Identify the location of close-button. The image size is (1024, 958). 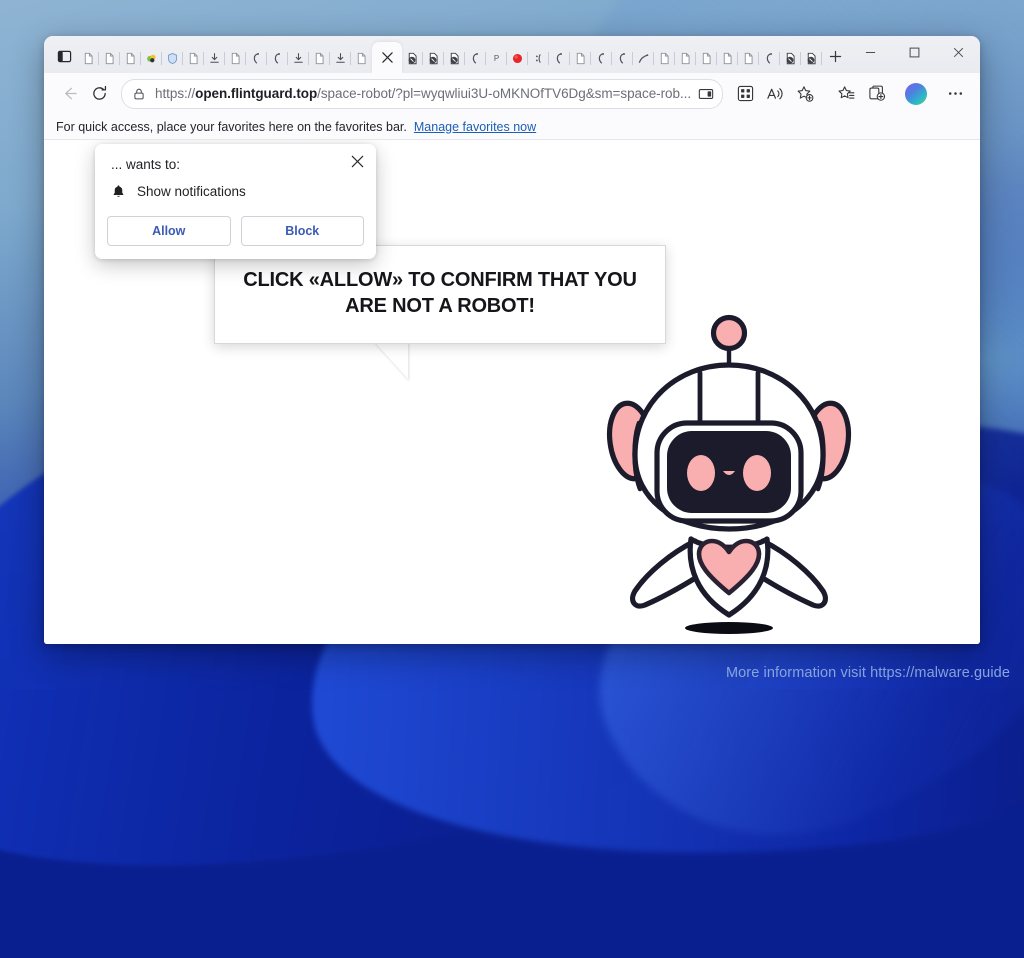
(958, 52).